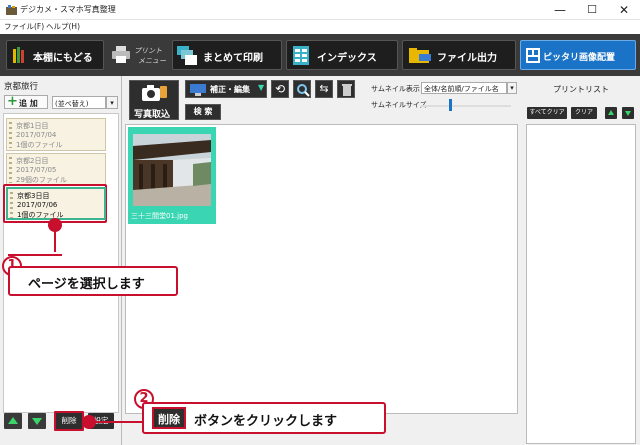 This screenshot has width=640, height=445. What do you see at coordinates (579, 58) in the screenshot?
I see `fit-layout-label: ピッタリ画像配置` at bounding box center [579, 58].